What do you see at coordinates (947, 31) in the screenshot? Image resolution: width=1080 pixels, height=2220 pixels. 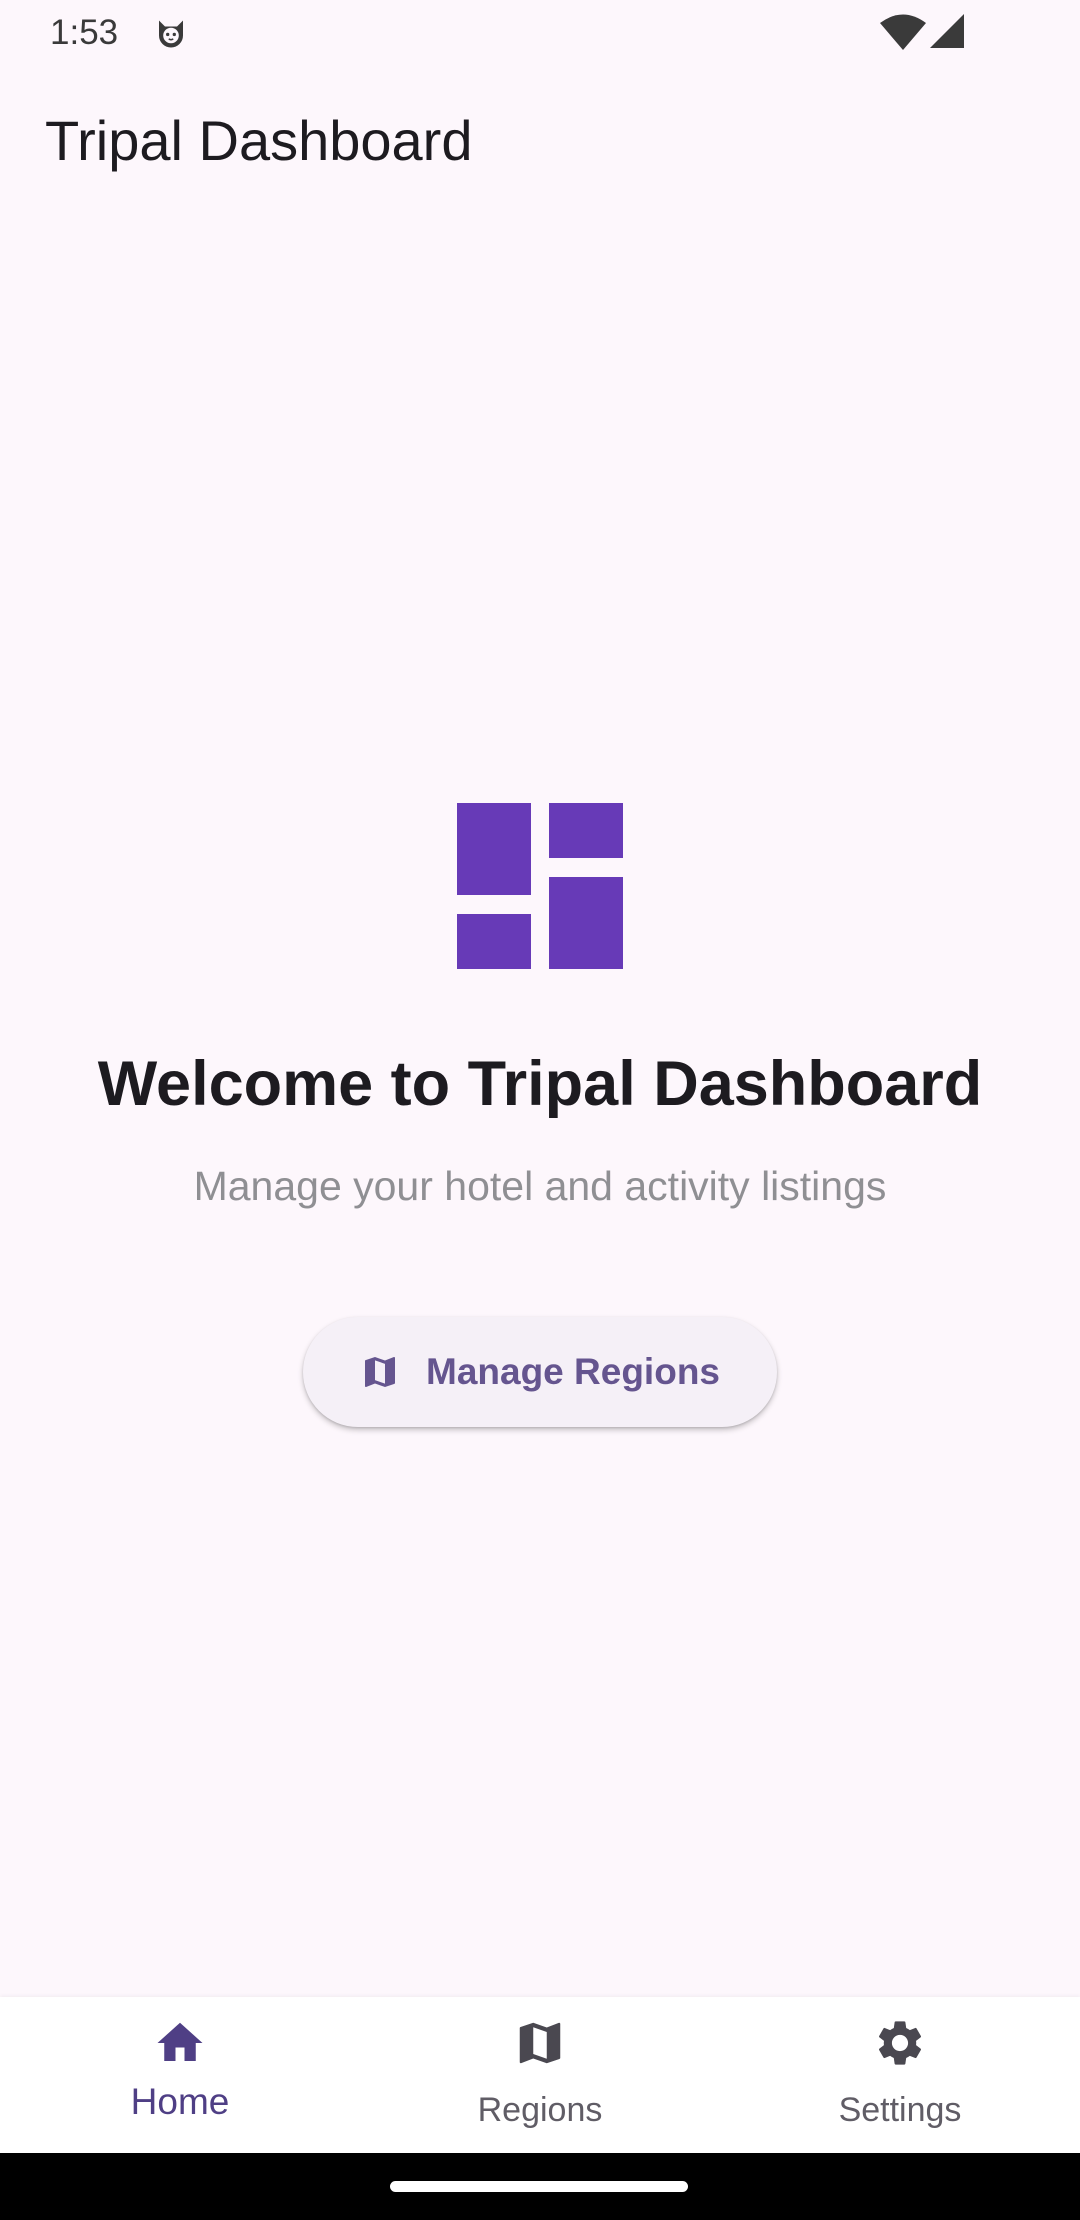 I see `cell-signal-icon` at bounding box center [947, 31].